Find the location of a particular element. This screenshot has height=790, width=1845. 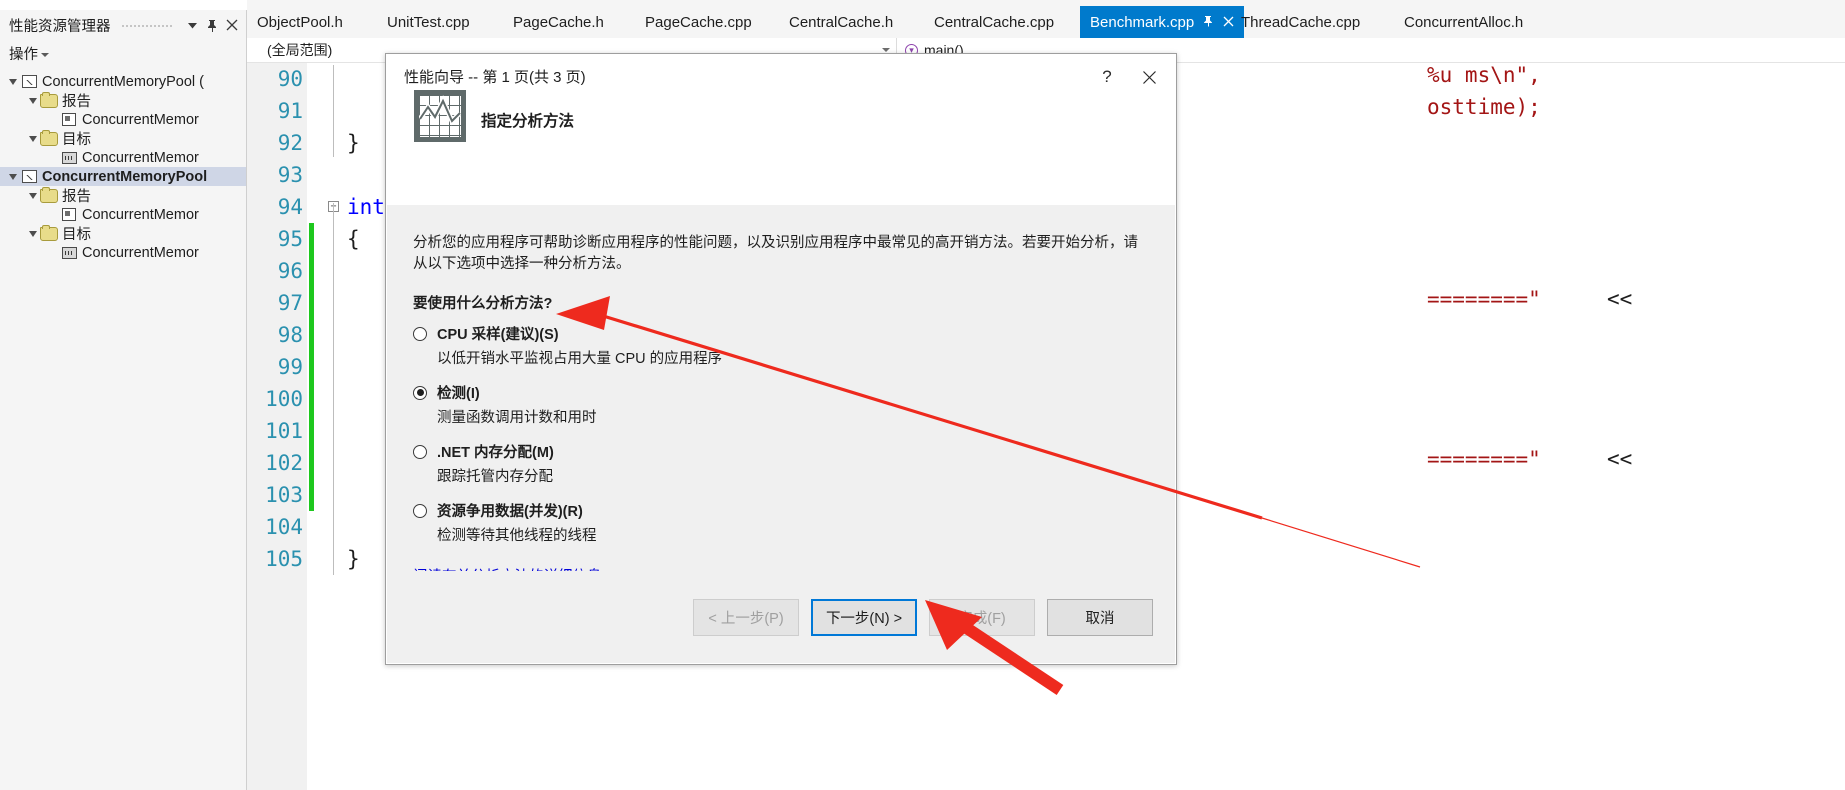

tree-item: ConcurrentMemoryPool ( is located at coordinates (123, 81).